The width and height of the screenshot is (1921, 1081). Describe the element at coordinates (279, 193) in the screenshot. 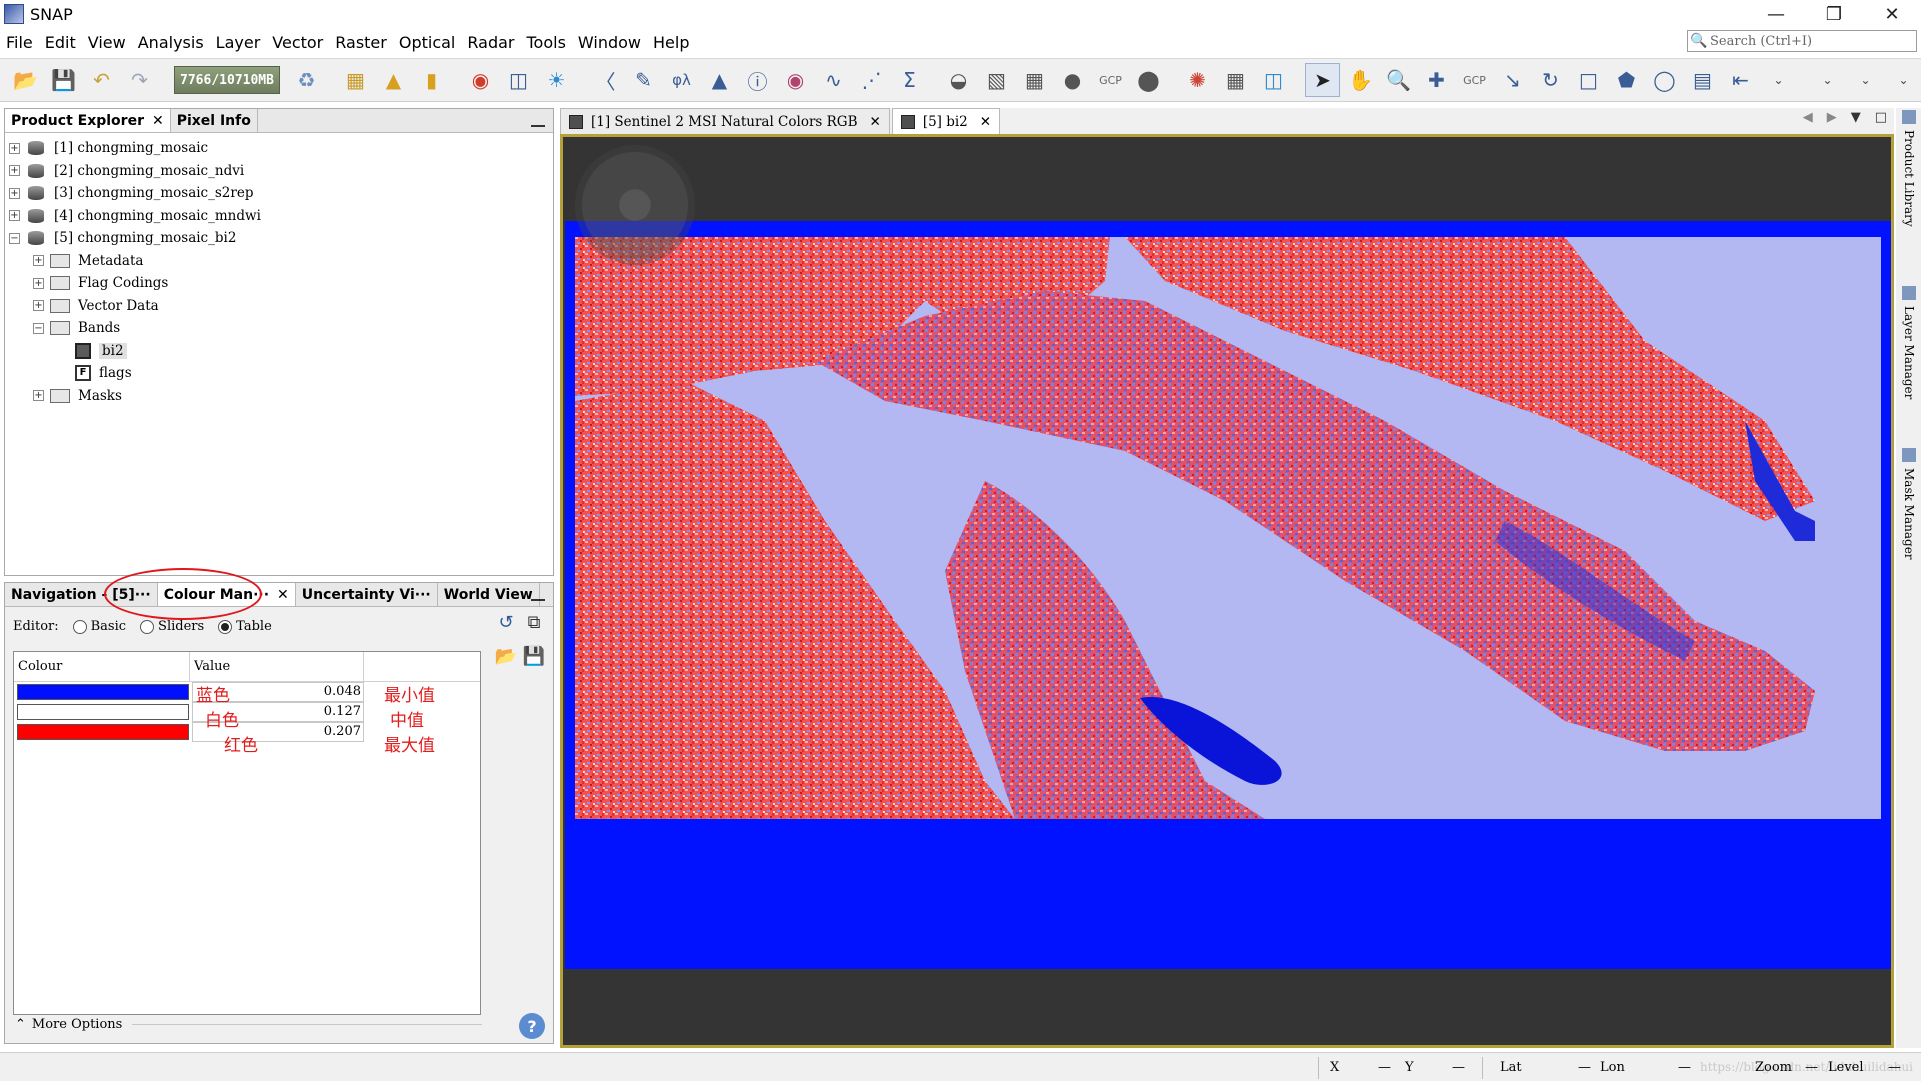

I see `tree-product-3: + [3] chongming_mosaic_s2rep` at that location.